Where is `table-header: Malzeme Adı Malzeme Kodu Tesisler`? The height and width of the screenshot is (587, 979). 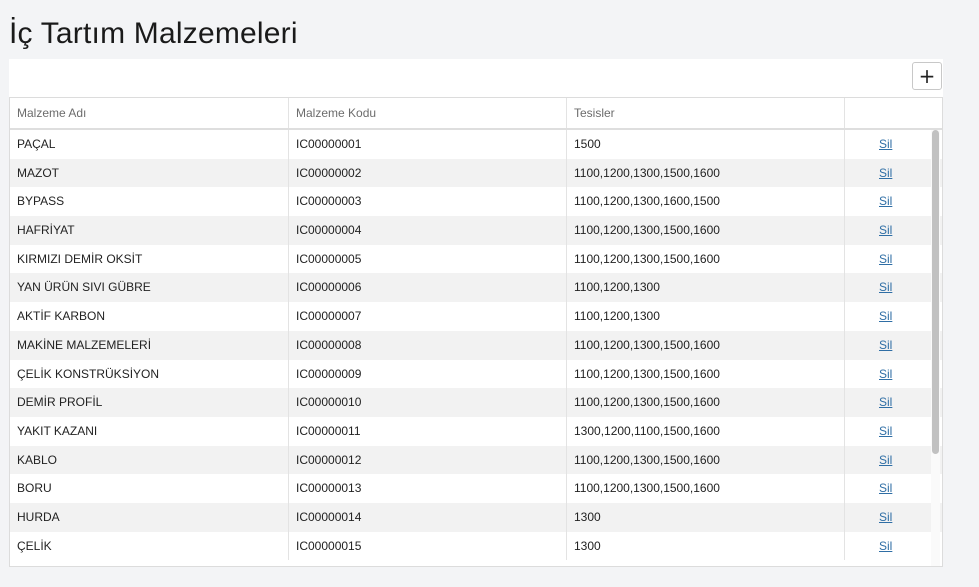 table-header: Malzeme Adı Malzeme Kodu Tesisler is located at coordinates (476, 114).